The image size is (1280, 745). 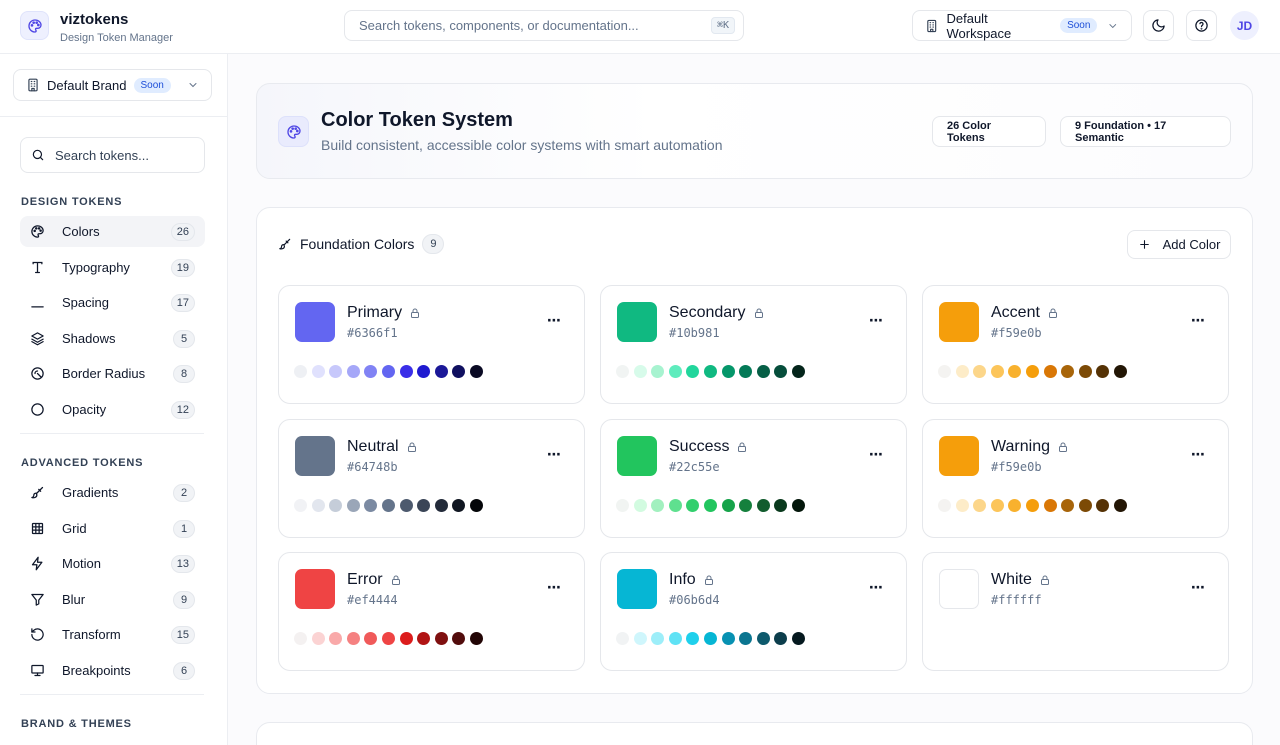 I want to click on sidebar-item-border-radius: Border Radius 8, so click(x=112, y=373).